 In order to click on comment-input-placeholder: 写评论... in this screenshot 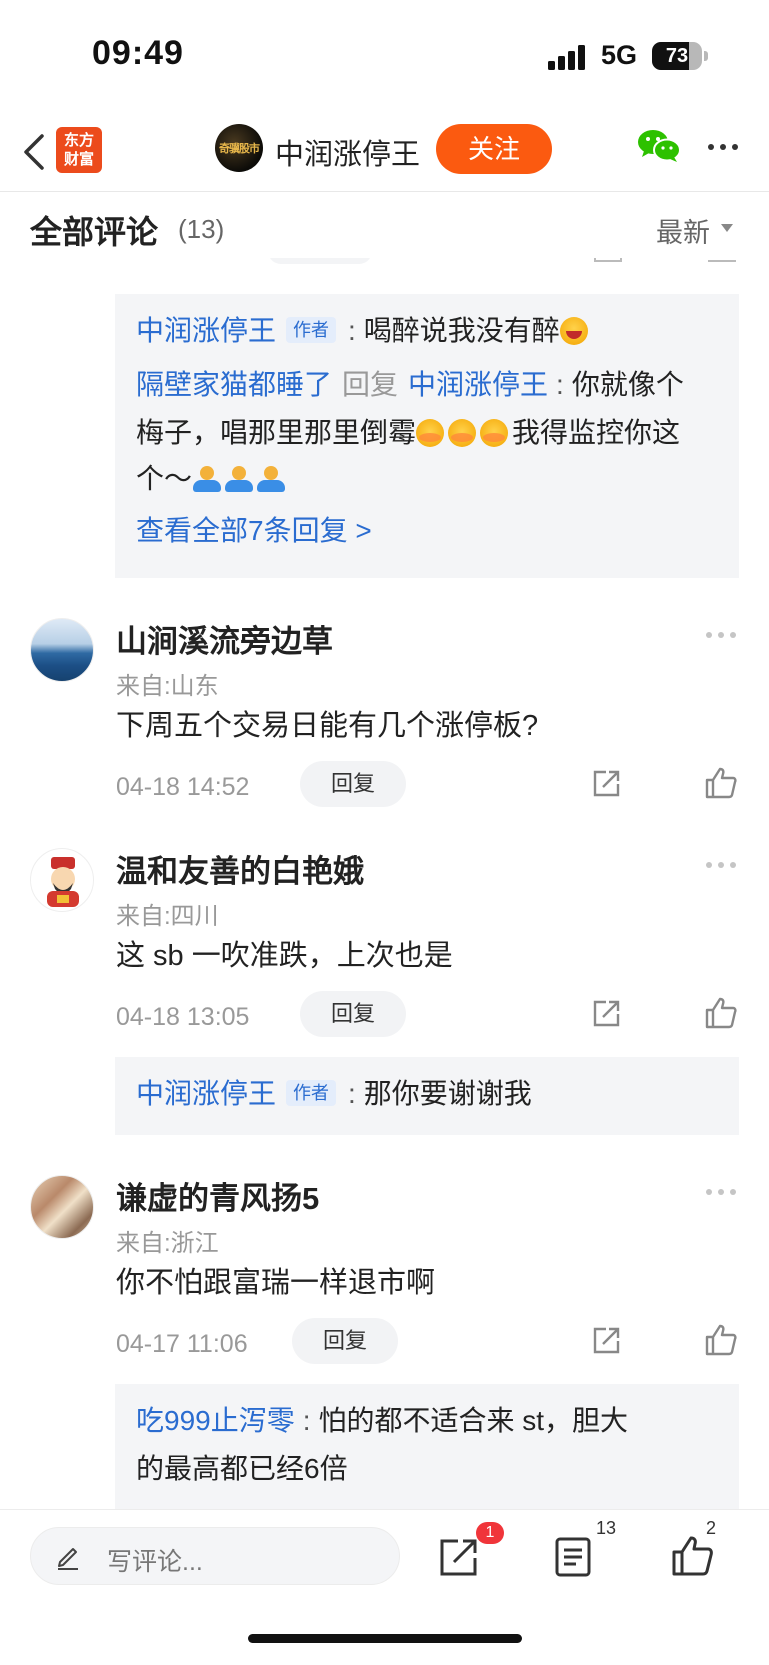, I will do `click(155, 1562)`.